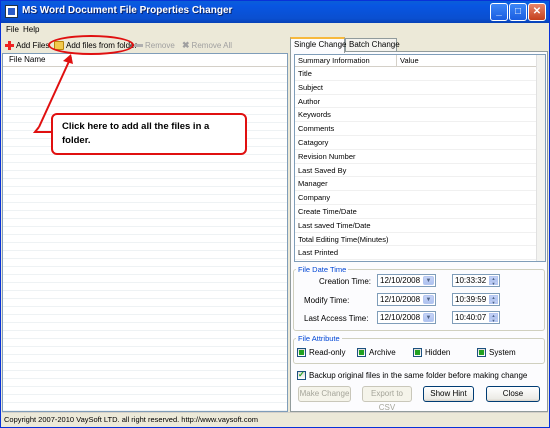  Describe the element at coordinates (471, 280) in the screenshot. I see `creation-time-value: 10:33:32` at that location.